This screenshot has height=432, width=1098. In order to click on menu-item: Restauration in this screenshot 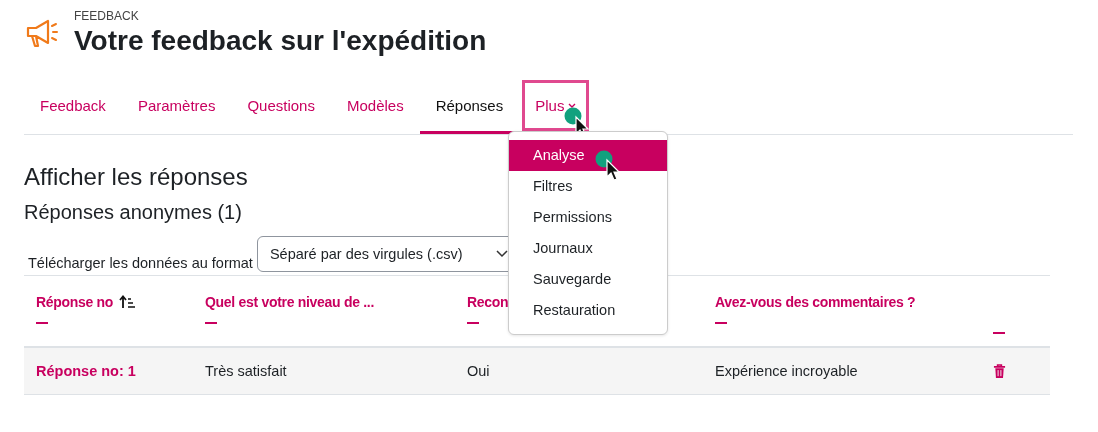, I will do `click(588, 310)`.